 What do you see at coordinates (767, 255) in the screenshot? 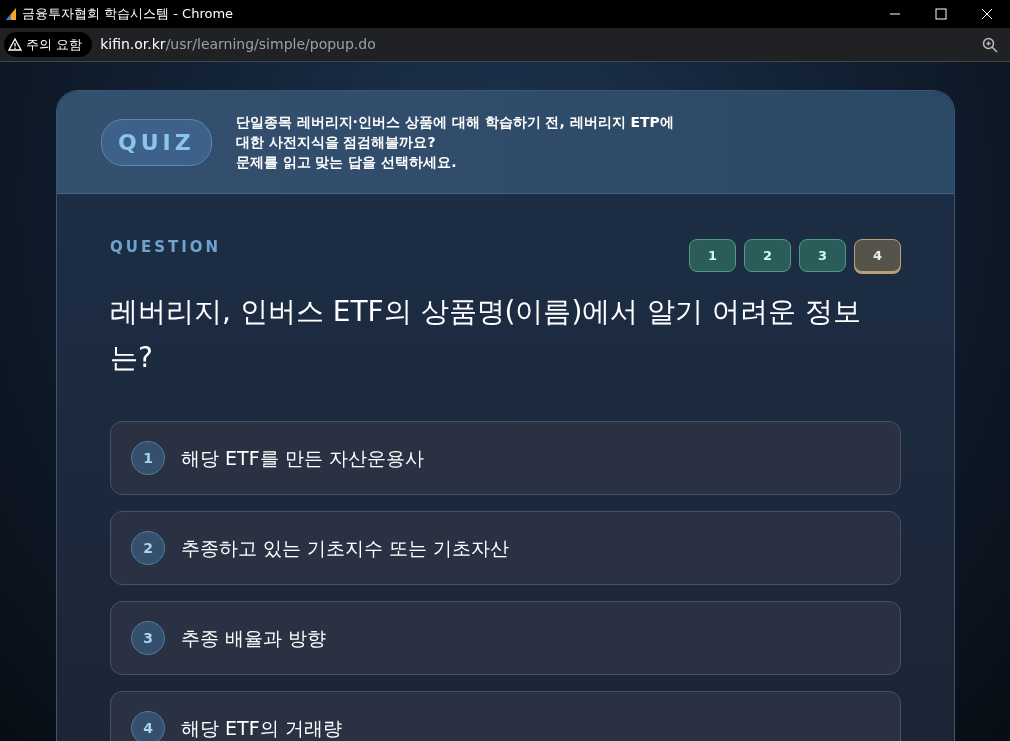
I see `question-tab: 2` at bounding box center [767, 255].